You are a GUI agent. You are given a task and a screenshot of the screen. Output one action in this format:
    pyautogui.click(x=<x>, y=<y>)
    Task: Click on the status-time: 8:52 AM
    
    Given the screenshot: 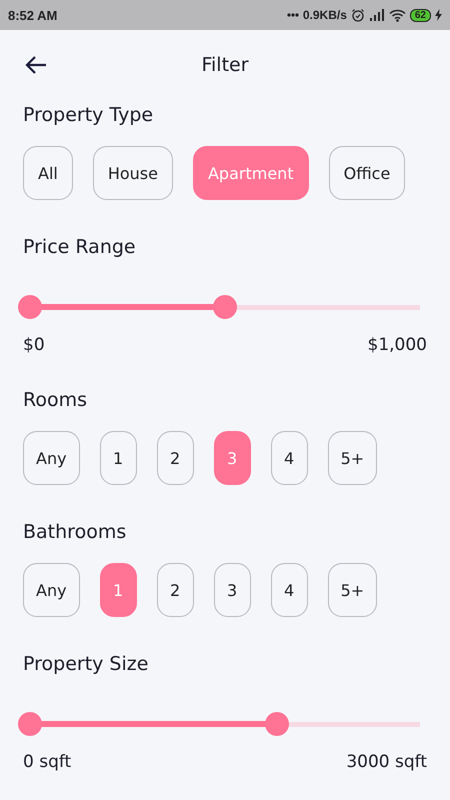 What is the action you would take?
    pyautogui.click(x=33, y=15)
    